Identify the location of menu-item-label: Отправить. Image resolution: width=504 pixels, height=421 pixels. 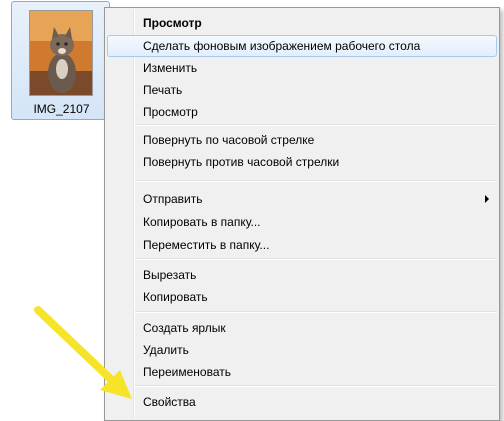
(173, 199).